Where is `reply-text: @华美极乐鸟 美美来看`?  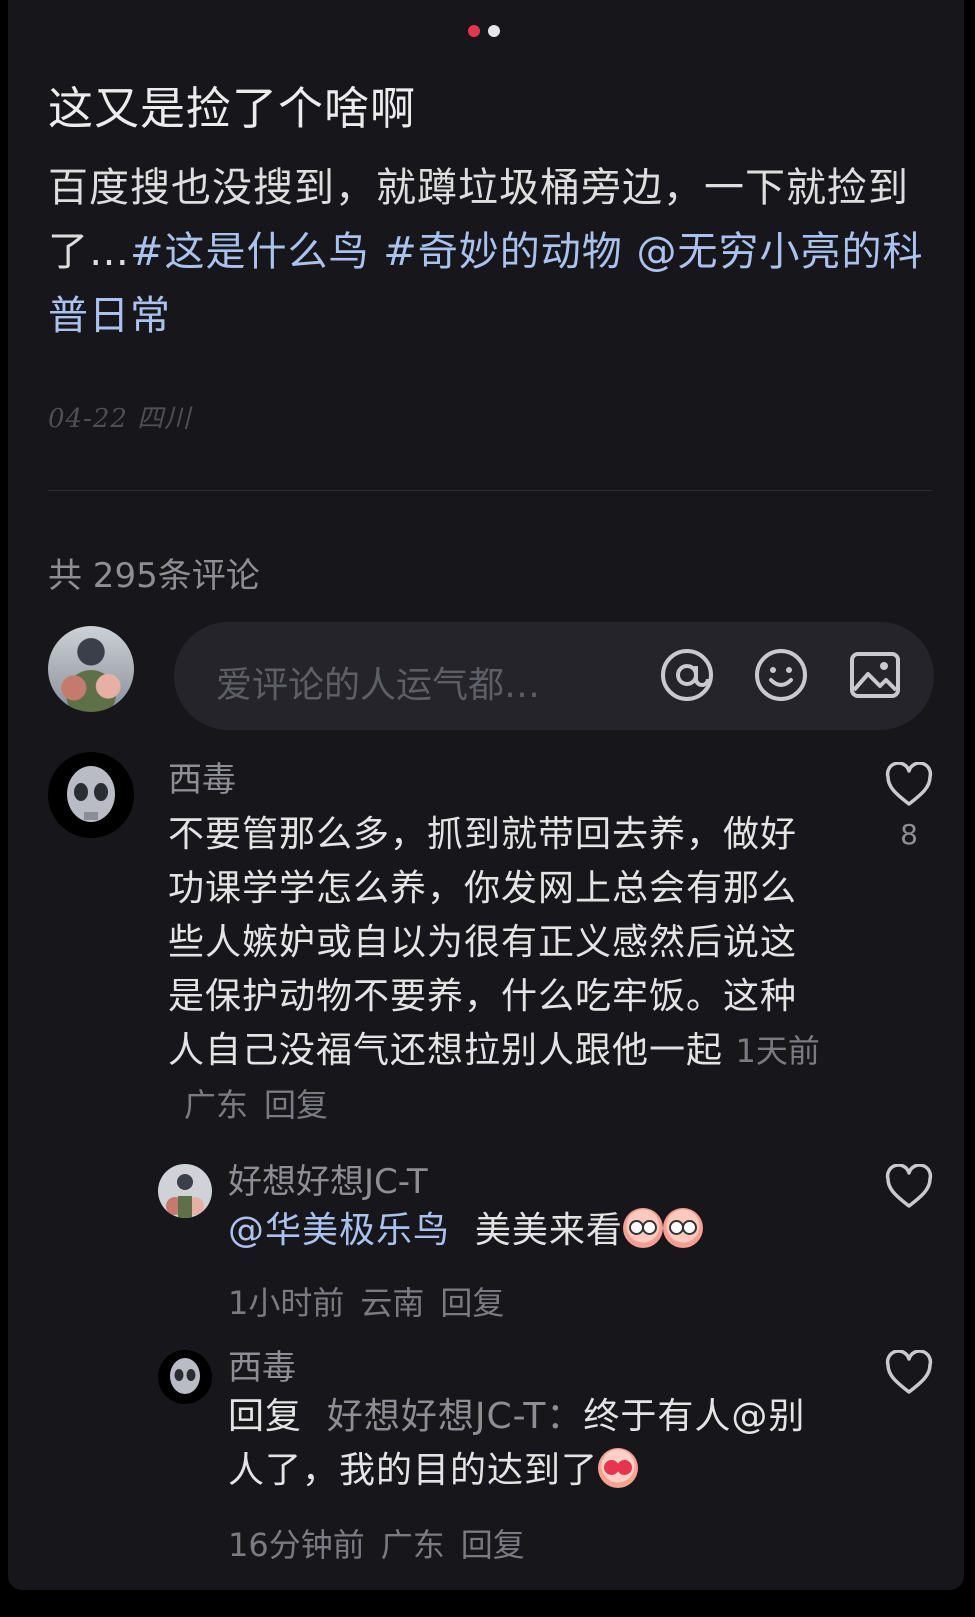
reply-text: @华美极乐鸟 美美来看 is located at coordinates (528, 1231).